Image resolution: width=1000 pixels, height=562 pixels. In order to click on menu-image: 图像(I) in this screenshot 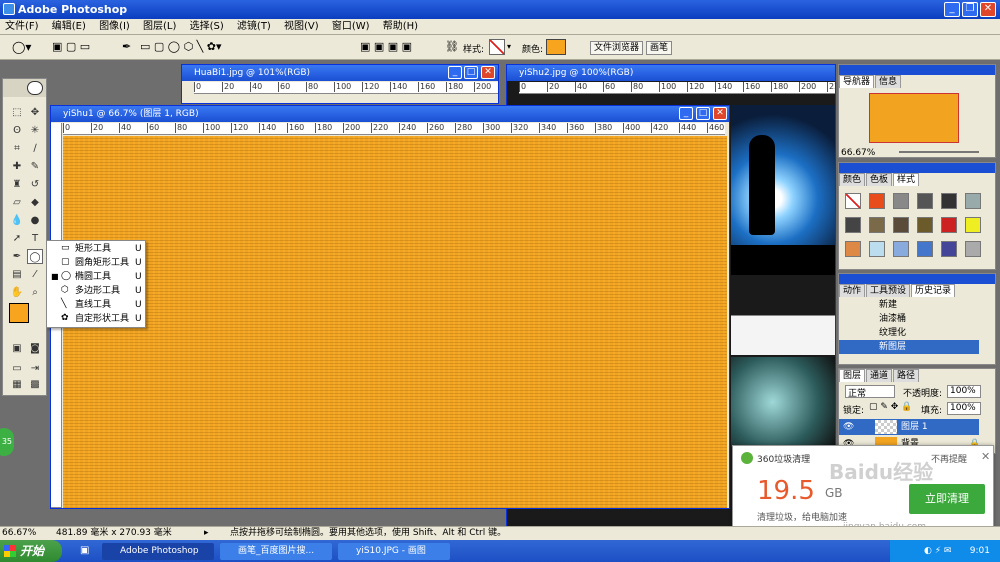, I will do `click(114, 27)`.